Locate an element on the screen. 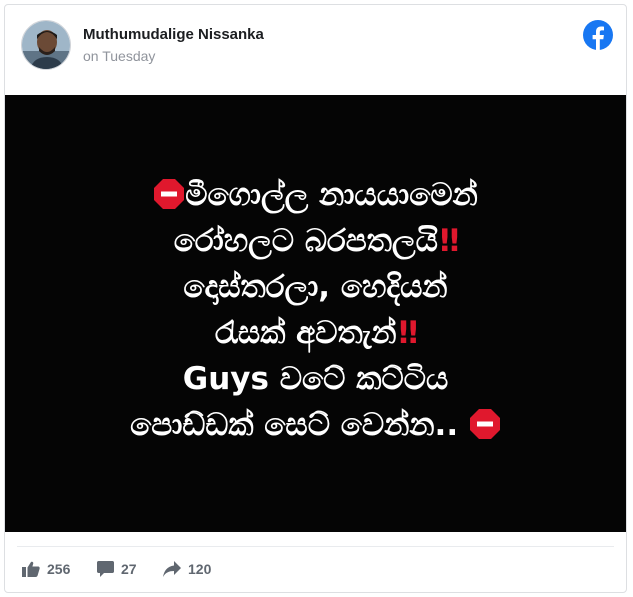 This screenshot has height=597, width=633. author-name: Muthumudalige Nissanka is located at coordinates (173, 34).